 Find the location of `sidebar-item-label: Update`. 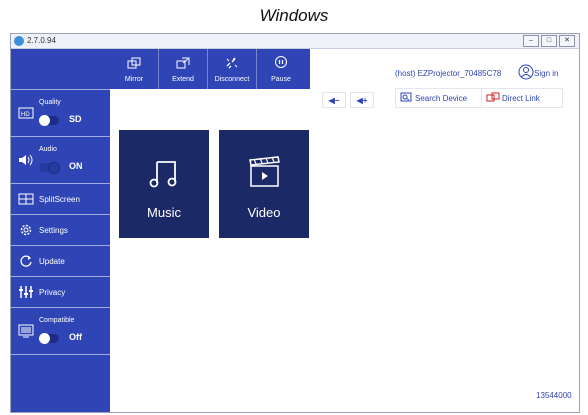

sidebar-item-label: Update is located at coordinates (52, 261).